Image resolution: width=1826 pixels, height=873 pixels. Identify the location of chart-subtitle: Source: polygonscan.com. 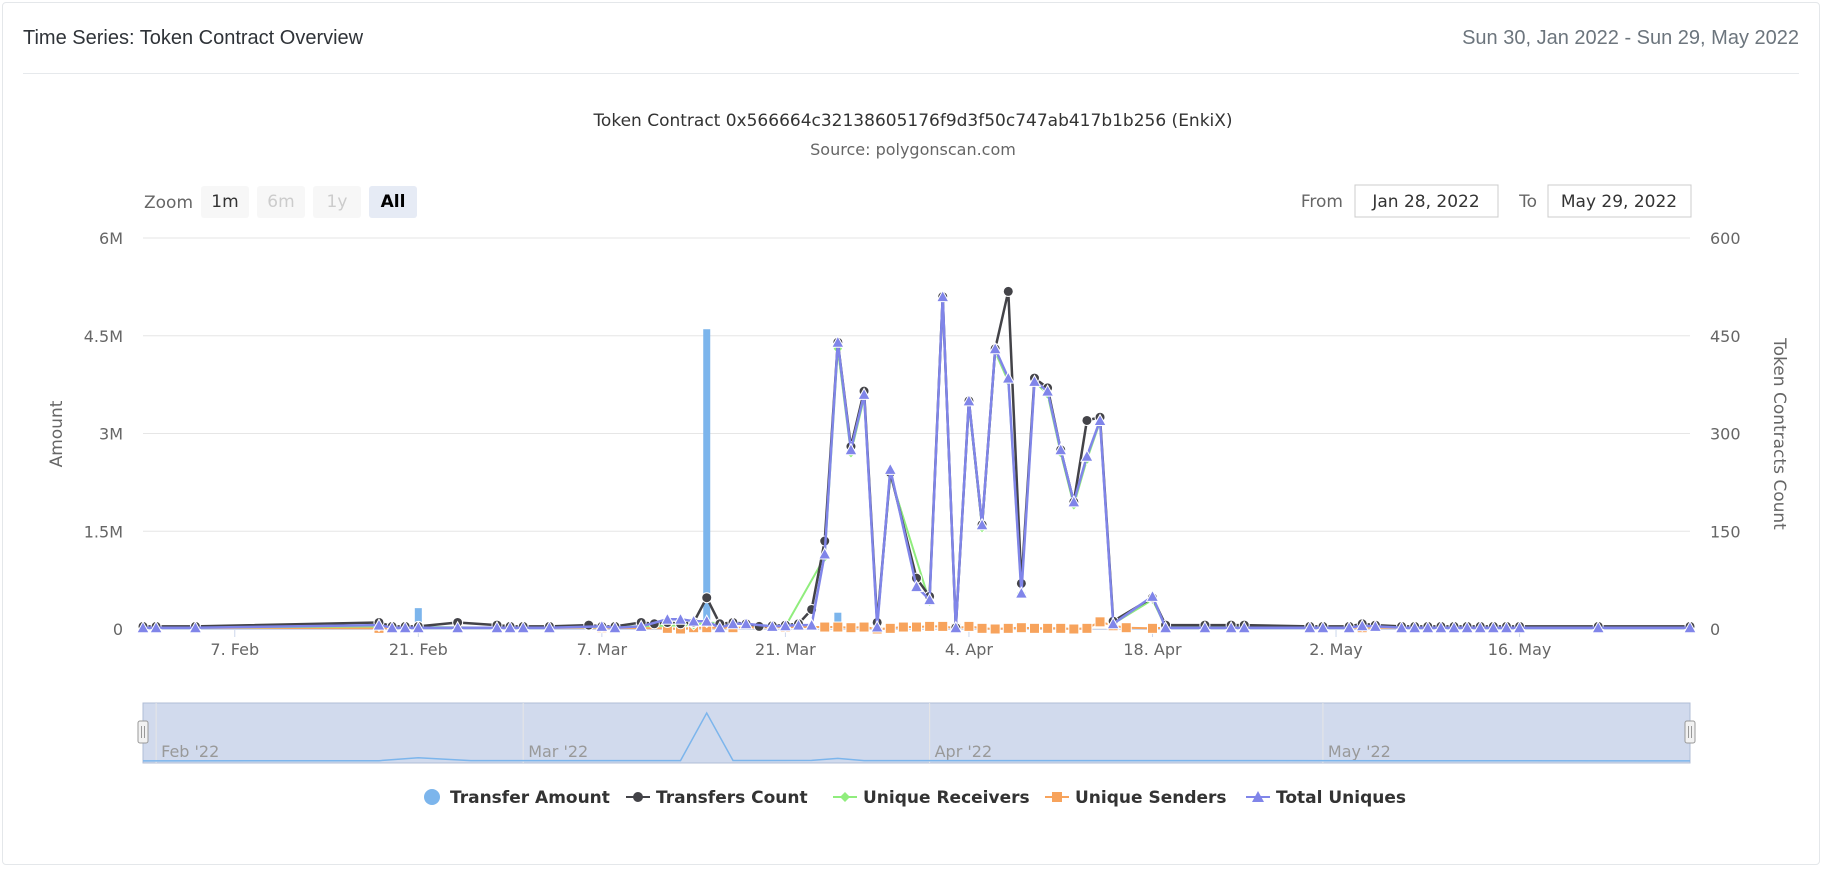
(913, 149).